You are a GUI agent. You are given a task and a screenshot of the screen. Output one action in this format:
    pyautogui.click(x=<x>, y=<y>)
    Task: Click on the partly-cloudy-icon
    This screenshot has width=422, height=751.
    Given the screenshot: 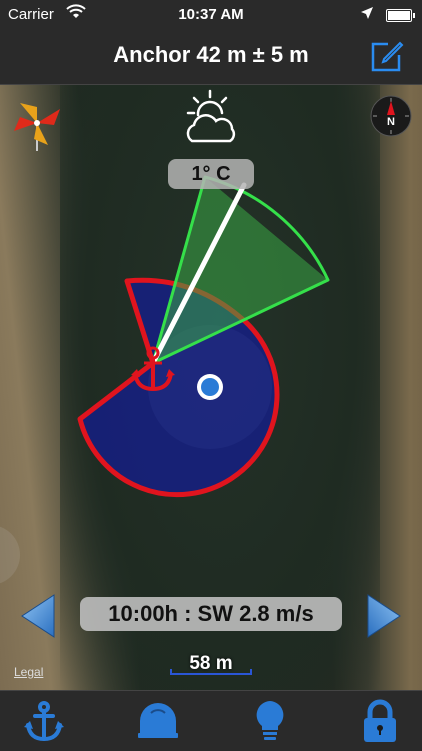 What is the action you would take?
    pyautogui.click(x=211, y=119)
    